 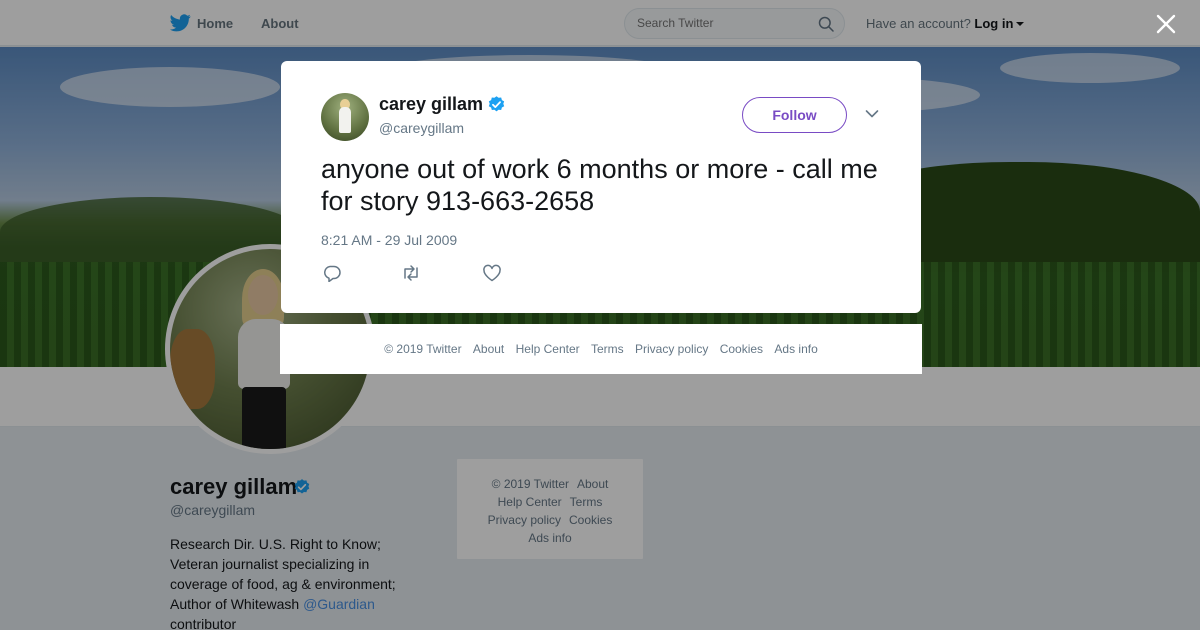 What do you see at coordinates (345, 117) in the screenshot?
I see `tweet-author-avatar` at bounding box center [345, 117].